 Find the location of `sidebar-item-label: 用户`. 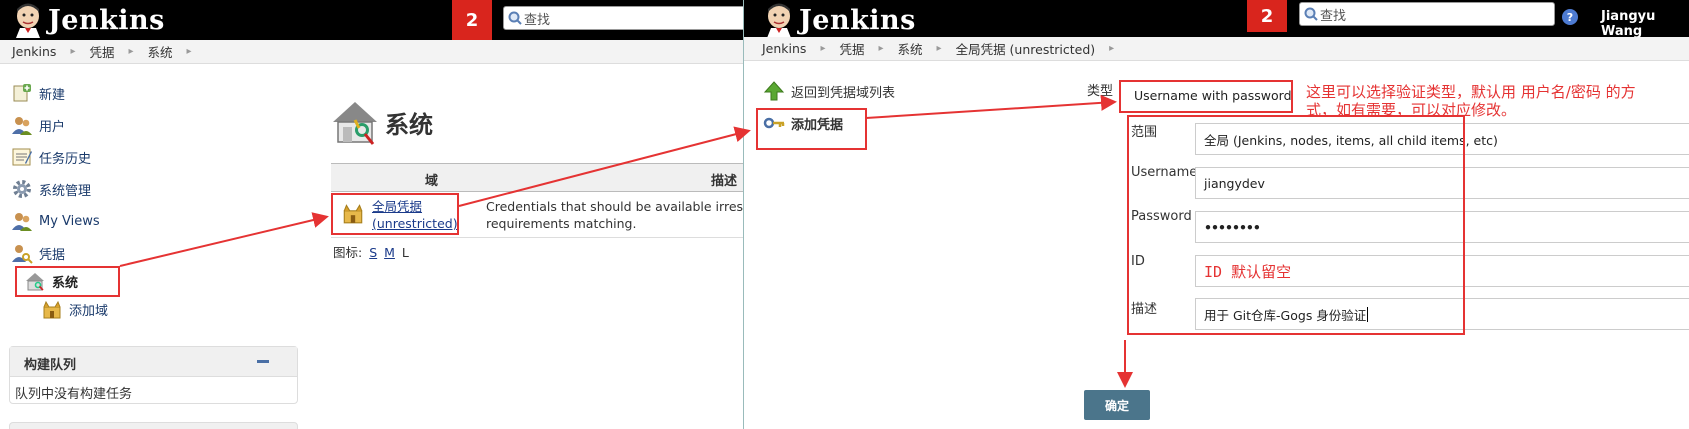

sidebar-item-label: 用户 is located at coordinates (52, 127).